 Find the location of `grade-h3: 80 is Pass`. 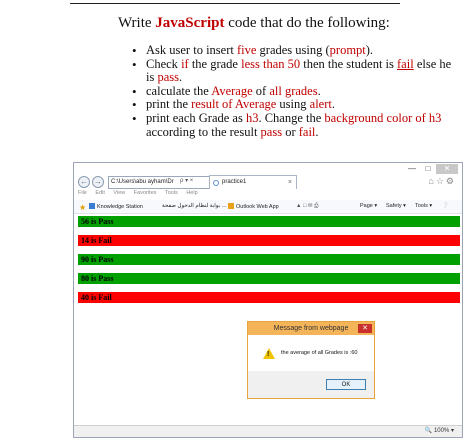

grade-h3: 80 is Pass is located at coordinates (269, 278).